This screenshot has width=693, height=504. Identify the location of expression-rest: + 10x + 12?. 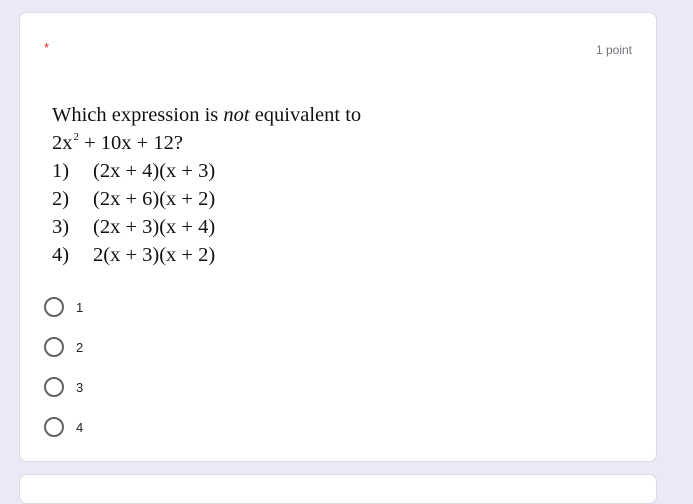
(131, 143).